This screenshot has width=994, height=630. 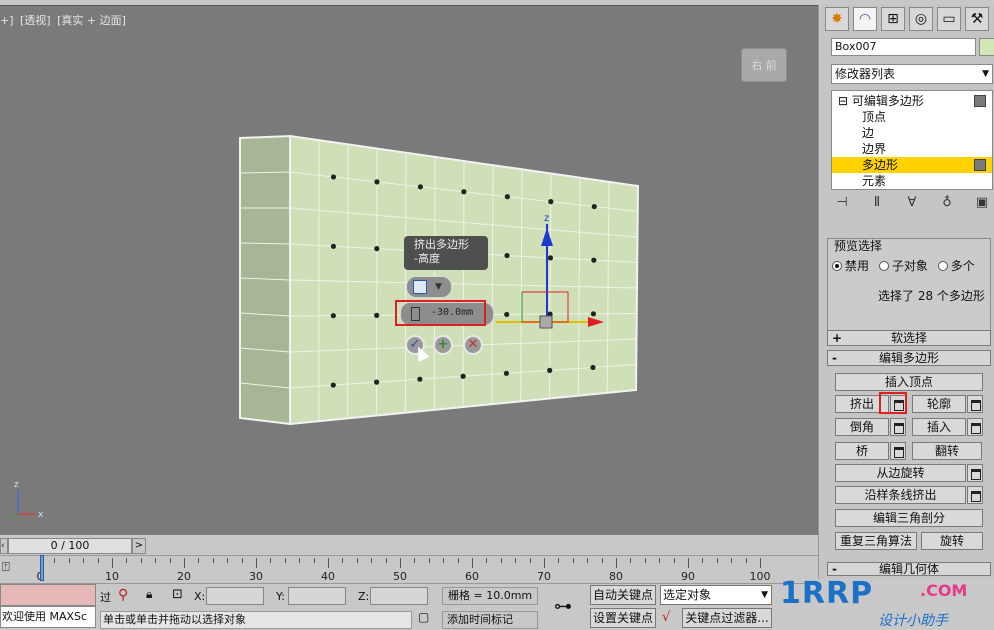 What do you see at coordinates (877, 206) in the screenshot?
I see `show-end-result-icon: Ⅱ` at bounding box center [877, 206].